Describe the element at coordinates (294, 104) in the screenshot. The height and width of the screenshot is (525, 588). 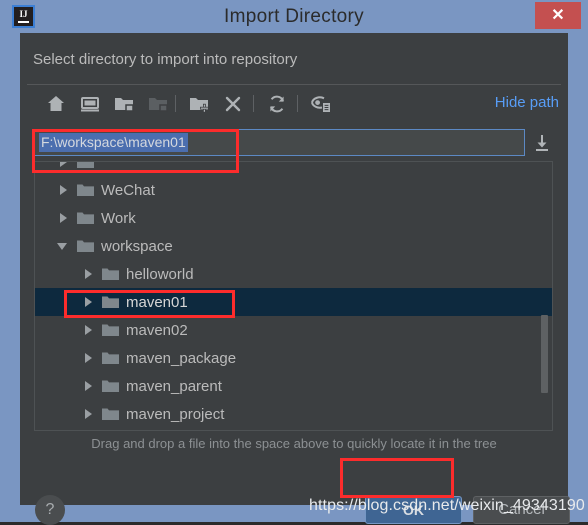
I see `file-chooser-toolbar: Hide path` at that location.